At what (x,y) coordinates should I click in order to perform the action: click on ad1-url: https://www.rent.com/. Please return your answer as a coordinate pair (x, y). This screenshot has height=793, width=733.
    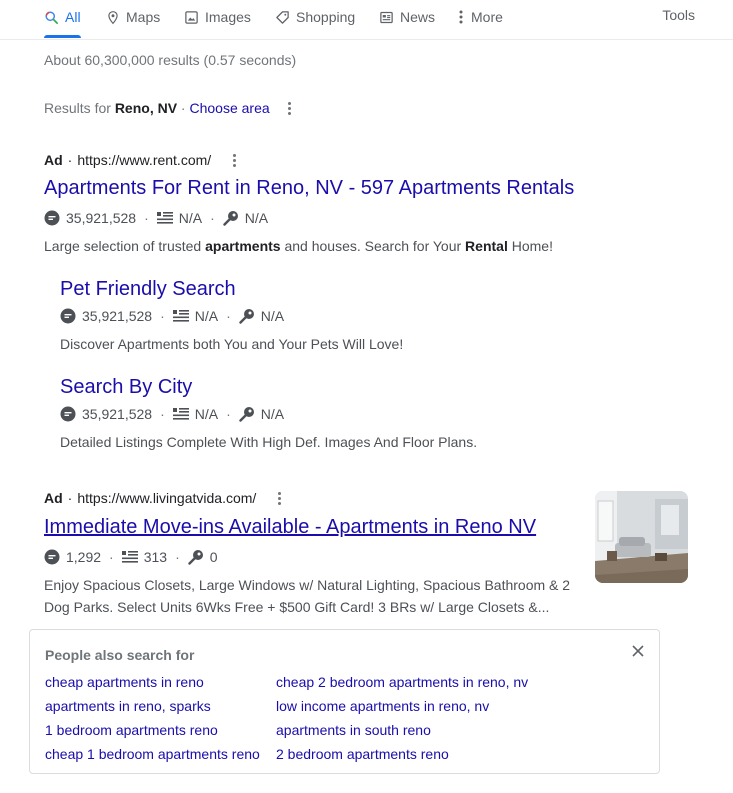
    Looking at the image, I should click on (144, 160).